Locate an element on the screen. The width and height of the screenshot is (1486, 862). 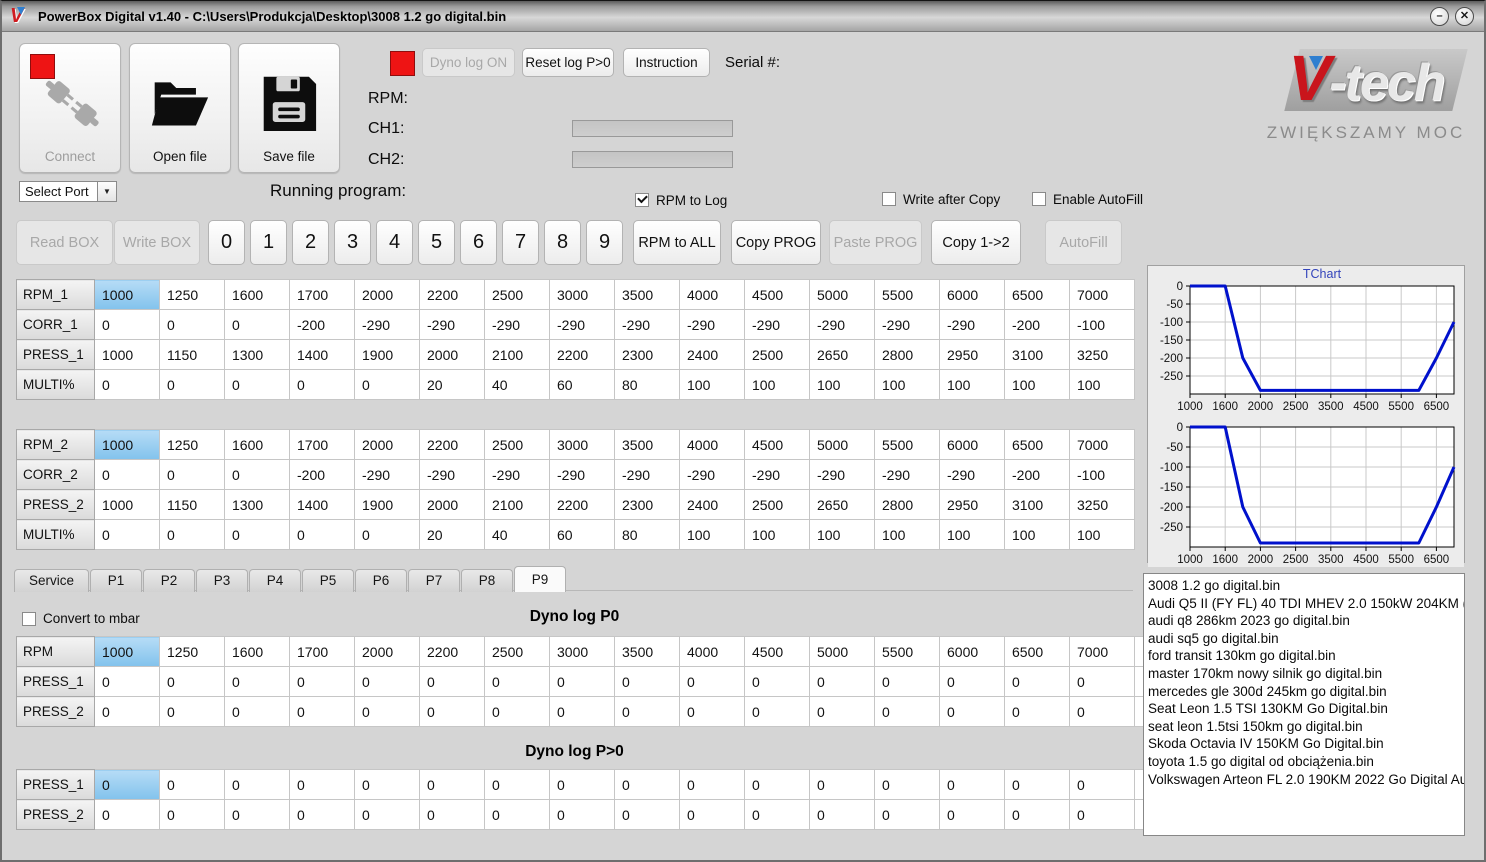
table-cell: 3500 is located at coordinates (647, 444).